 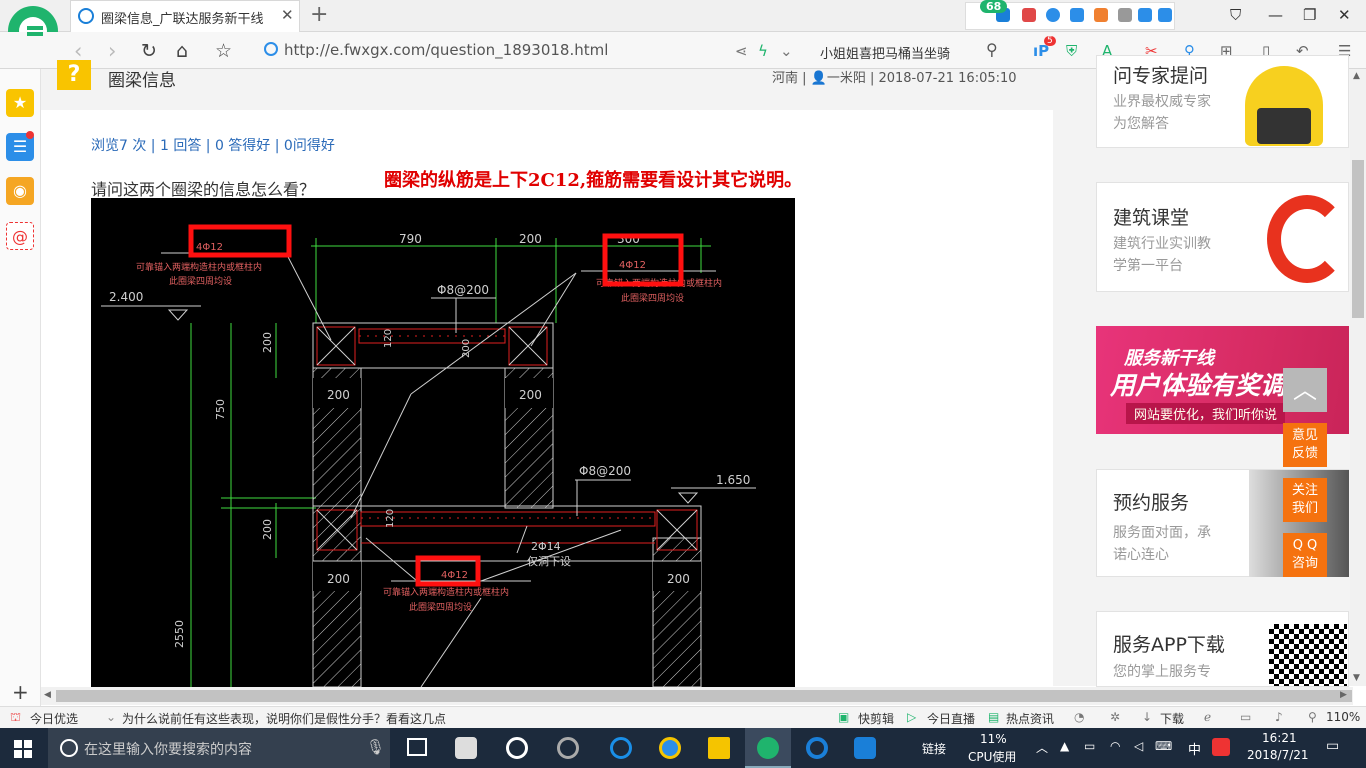 I want to click on mic-icon: 🎙, so click(x=375, y=747).